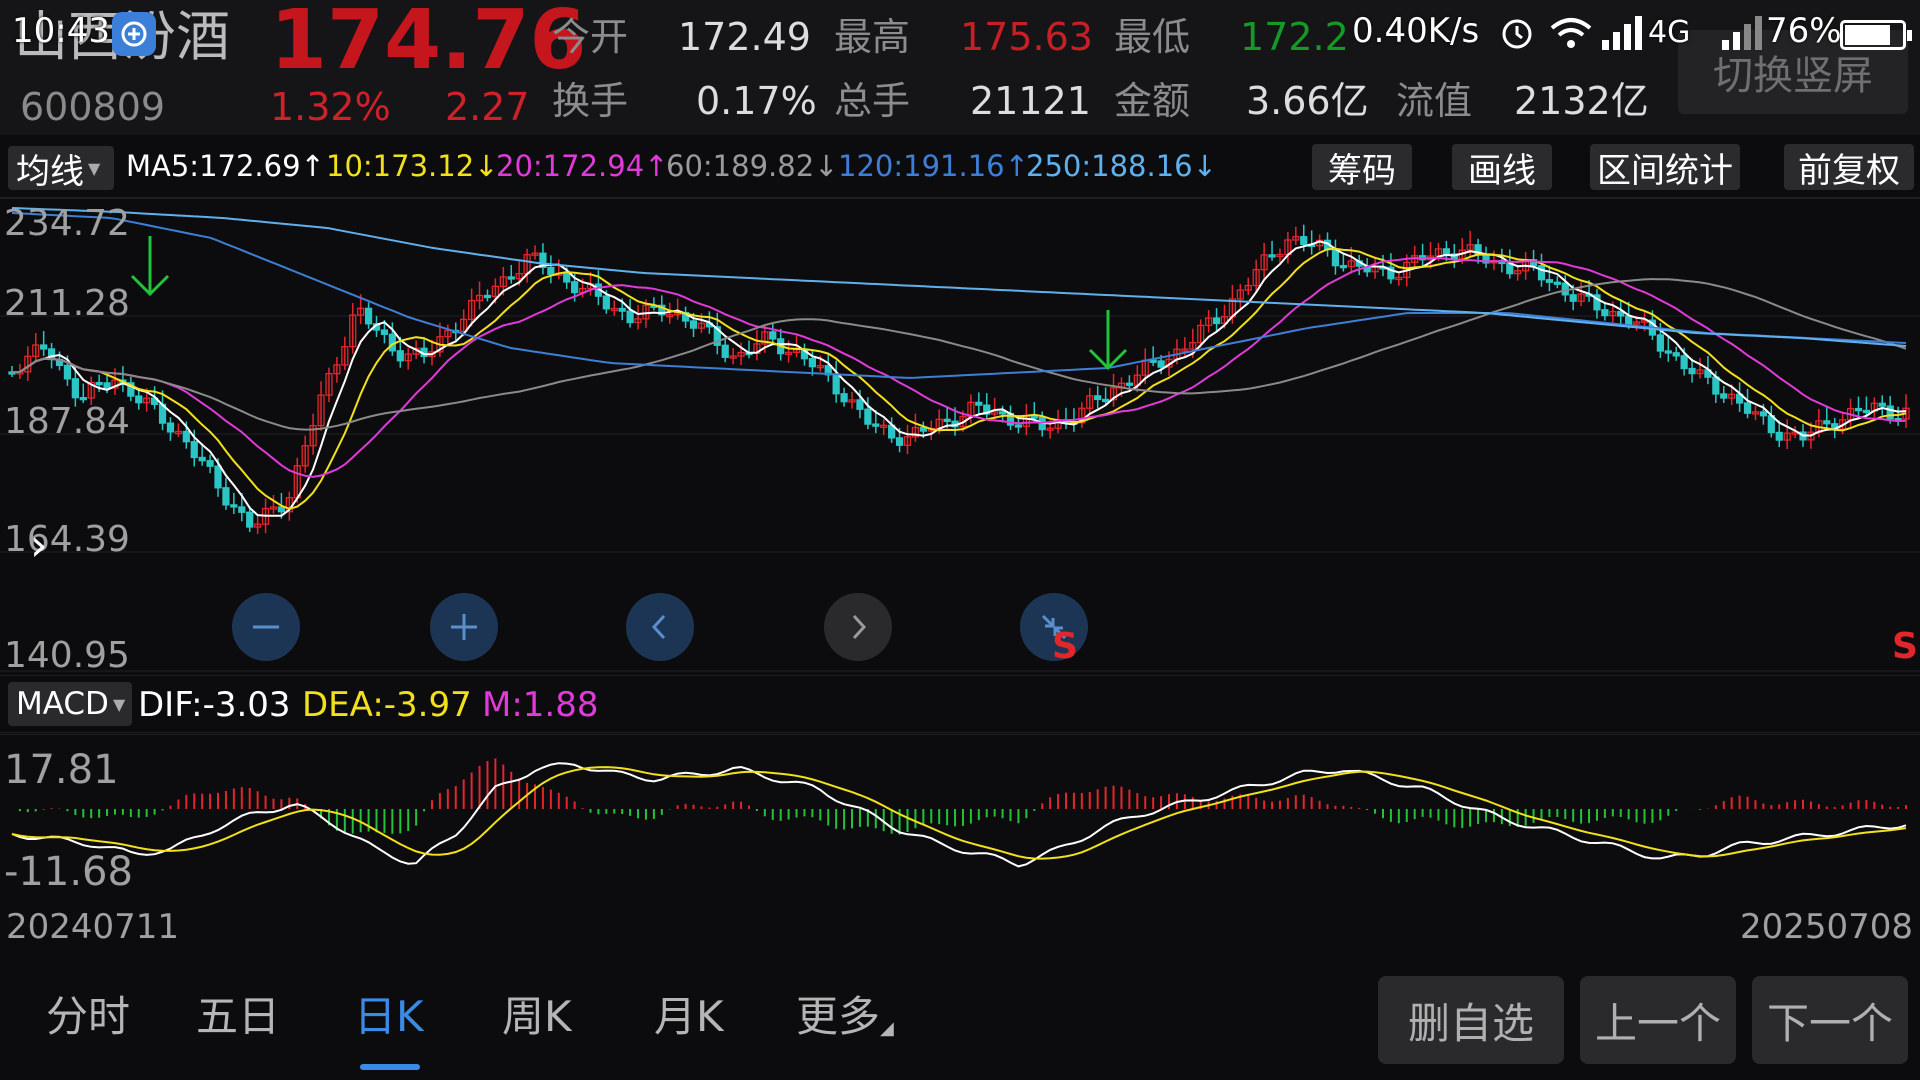  I want to click on adjust-mode-button: 前复权, so click(1849, 167).